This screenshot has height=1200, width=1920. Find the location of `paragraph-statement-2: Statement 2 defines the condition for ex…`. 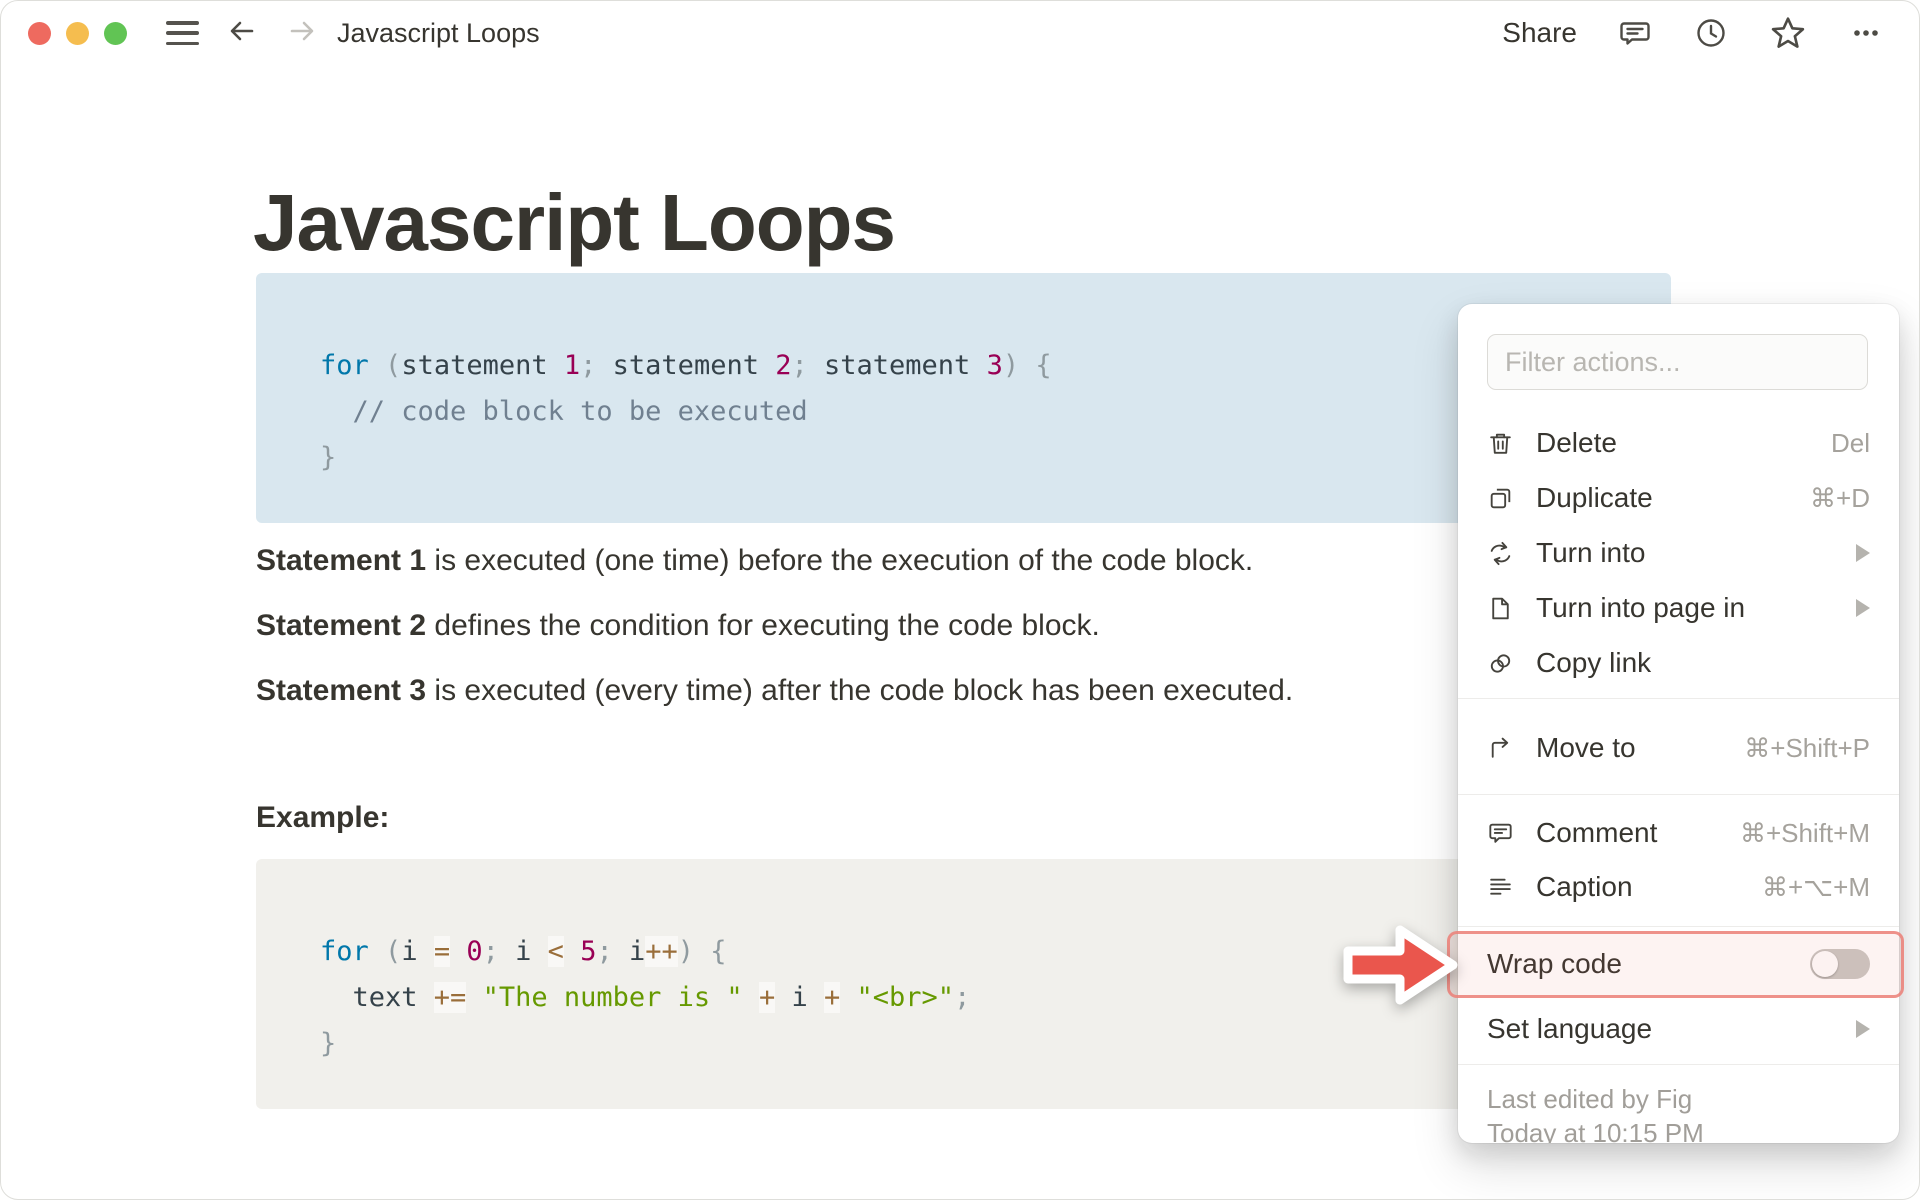

paragraph-statement-2: Statement 2 defines the condition for ex… is located at coordinates (678, 625).